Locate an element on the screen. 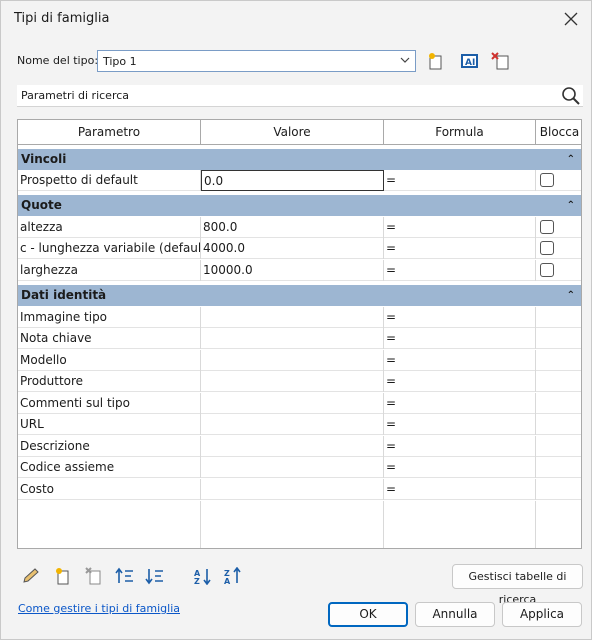  param-name: Descrizione is located at coordinates (109, 446).